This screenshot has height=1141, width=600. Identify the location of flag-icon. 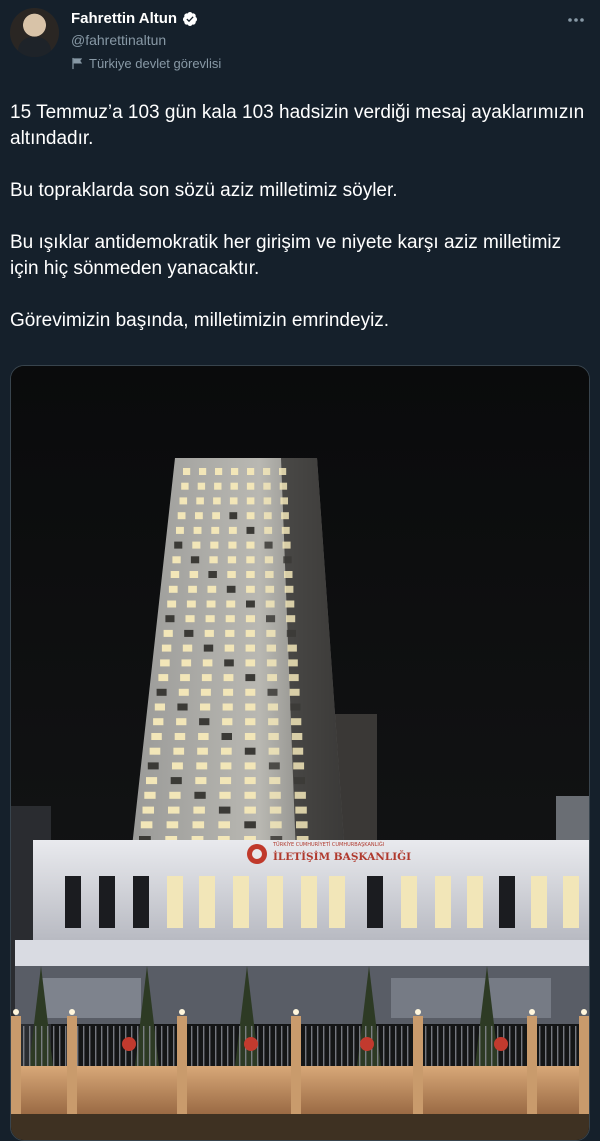
(77, 63).